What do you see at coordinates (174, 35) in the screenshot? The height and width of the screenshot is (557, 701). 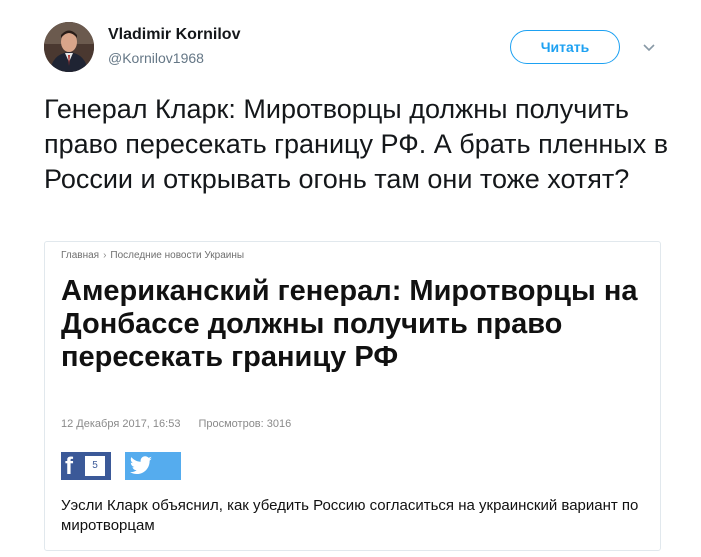 I see `author-name: Vladimir Kornilov` at bounding box center [174, 35].